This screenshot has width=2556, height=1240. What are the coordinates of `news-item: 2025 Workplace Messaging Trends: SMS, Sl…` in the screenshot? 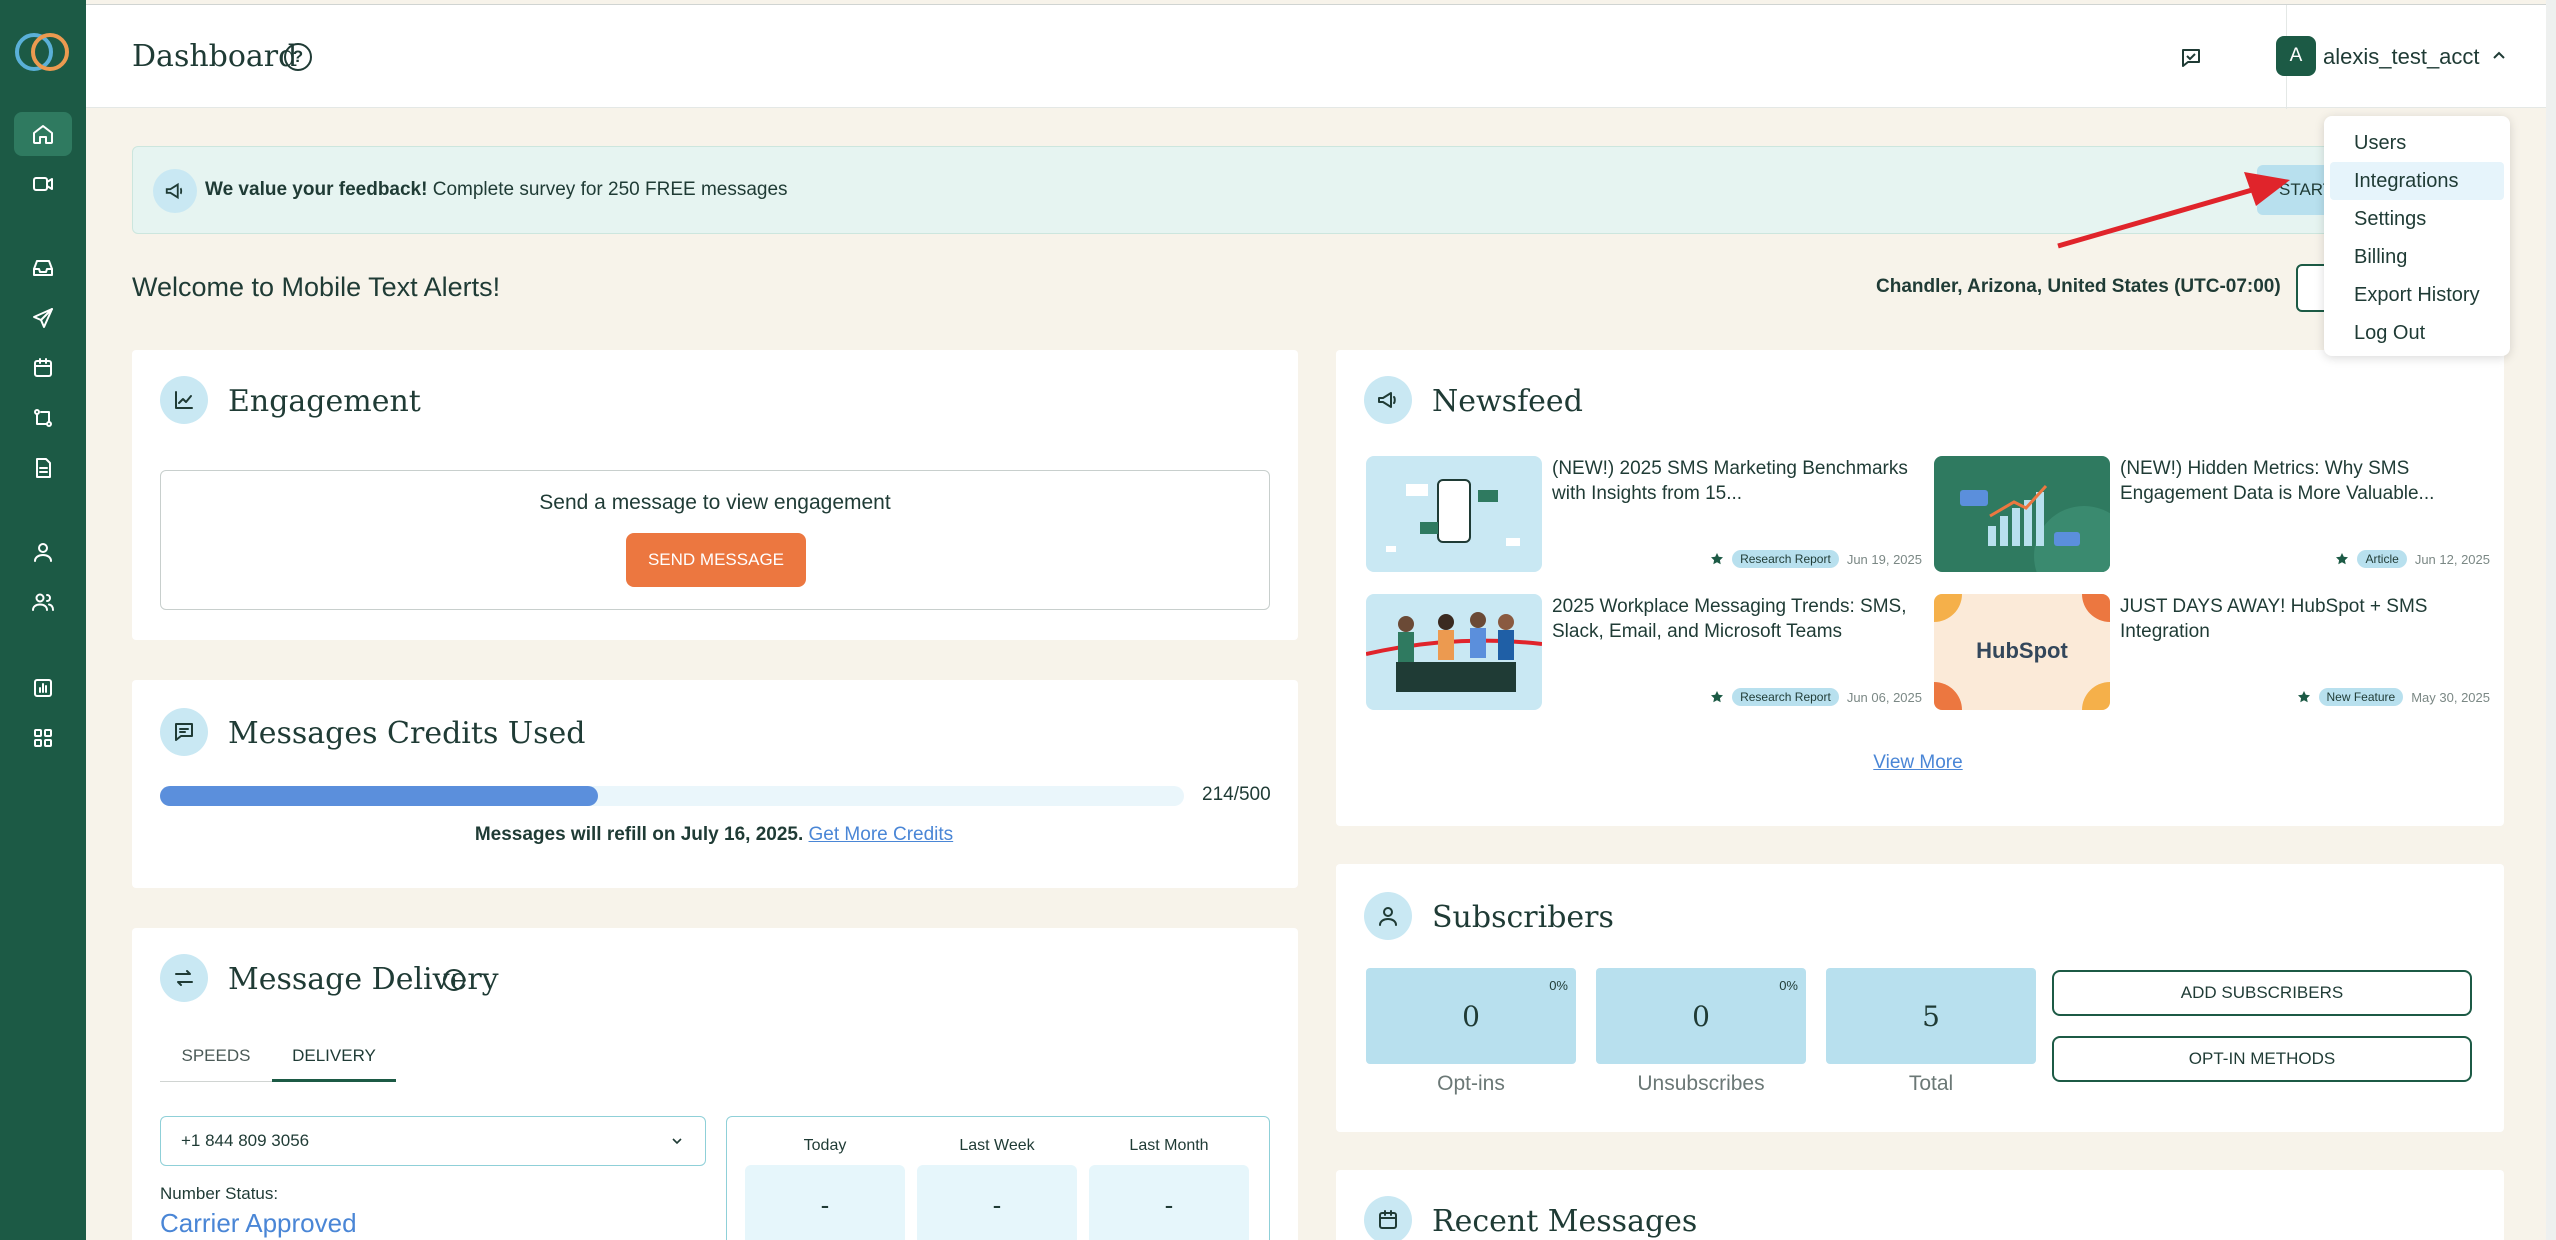 It's located at (1644, 654).